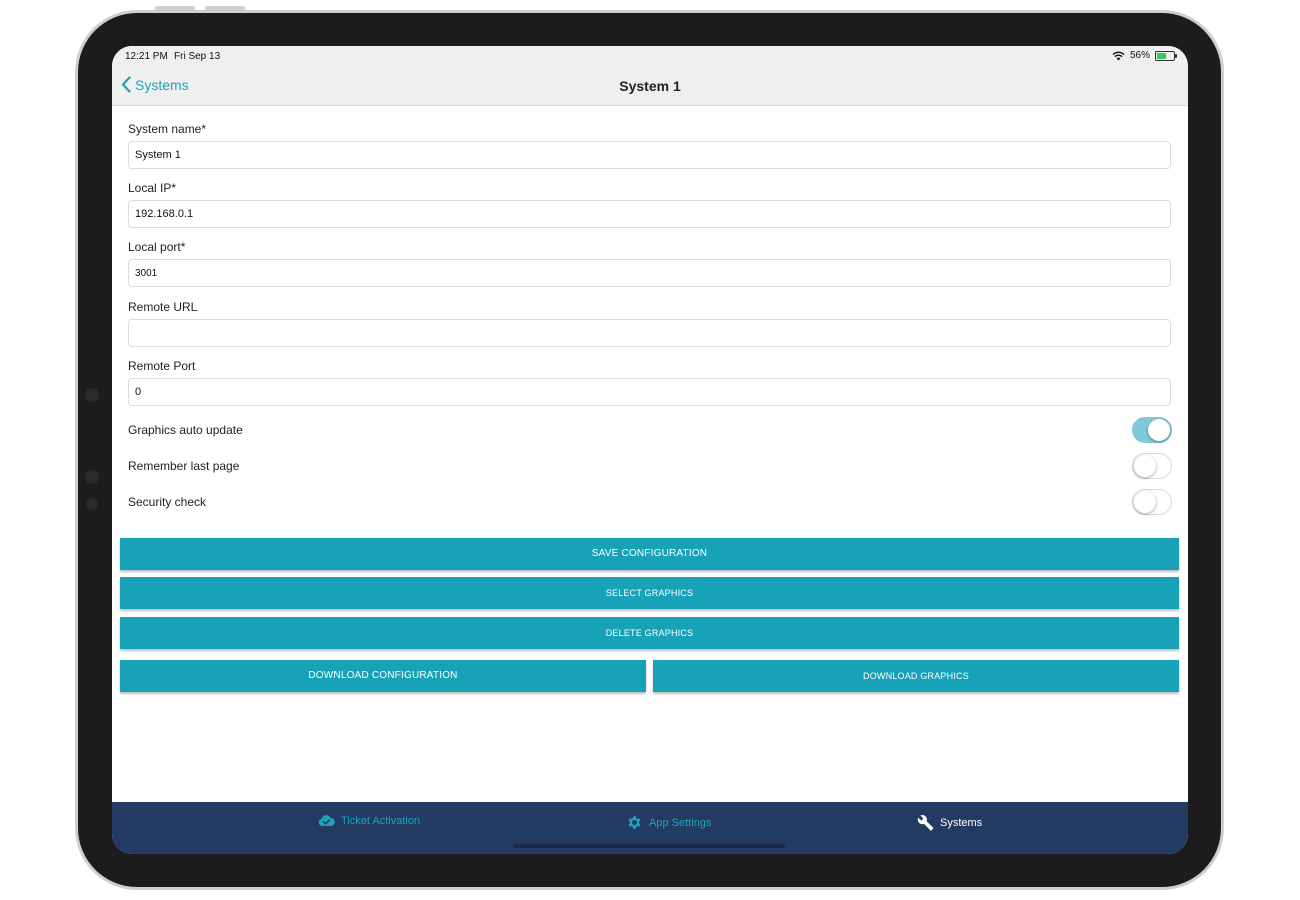  I want to click on navigation-bar: Systems System 1, so click(650, 87).